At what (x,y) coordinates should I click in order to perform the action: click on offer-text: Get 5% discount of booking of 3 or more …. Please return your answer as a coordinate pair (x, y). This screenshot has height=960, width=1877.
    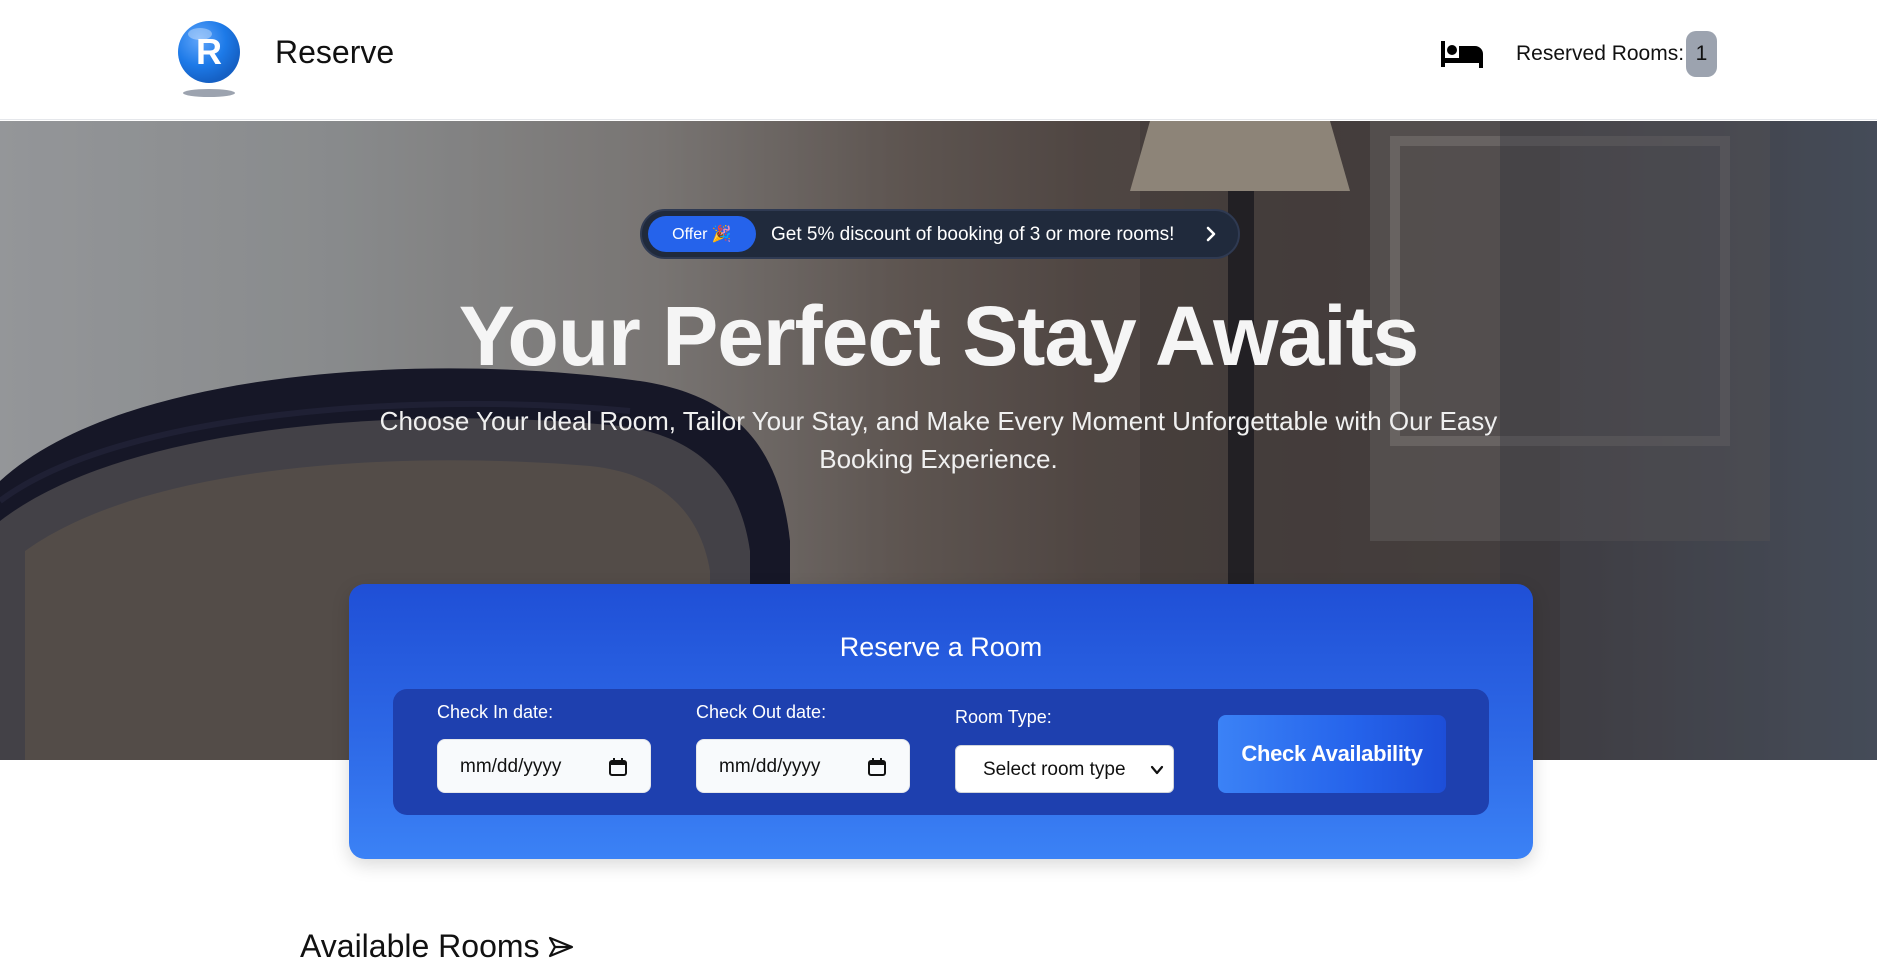
    Looking at the image, I should click on (973, 234).